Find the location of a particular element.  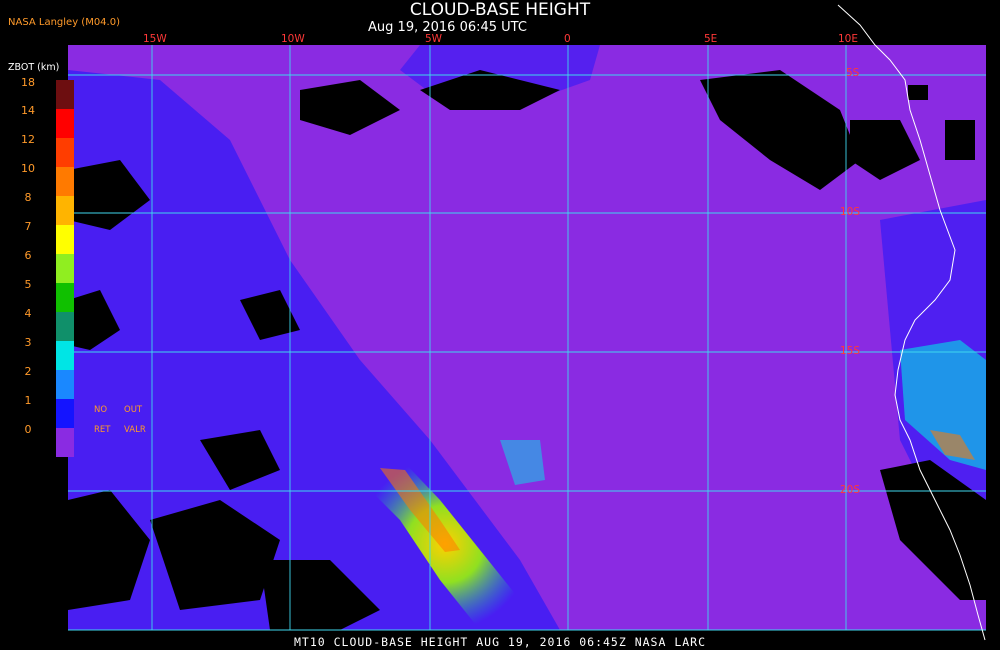

out-of-range-label: OUT VALR is located at coordinates (135, 420).